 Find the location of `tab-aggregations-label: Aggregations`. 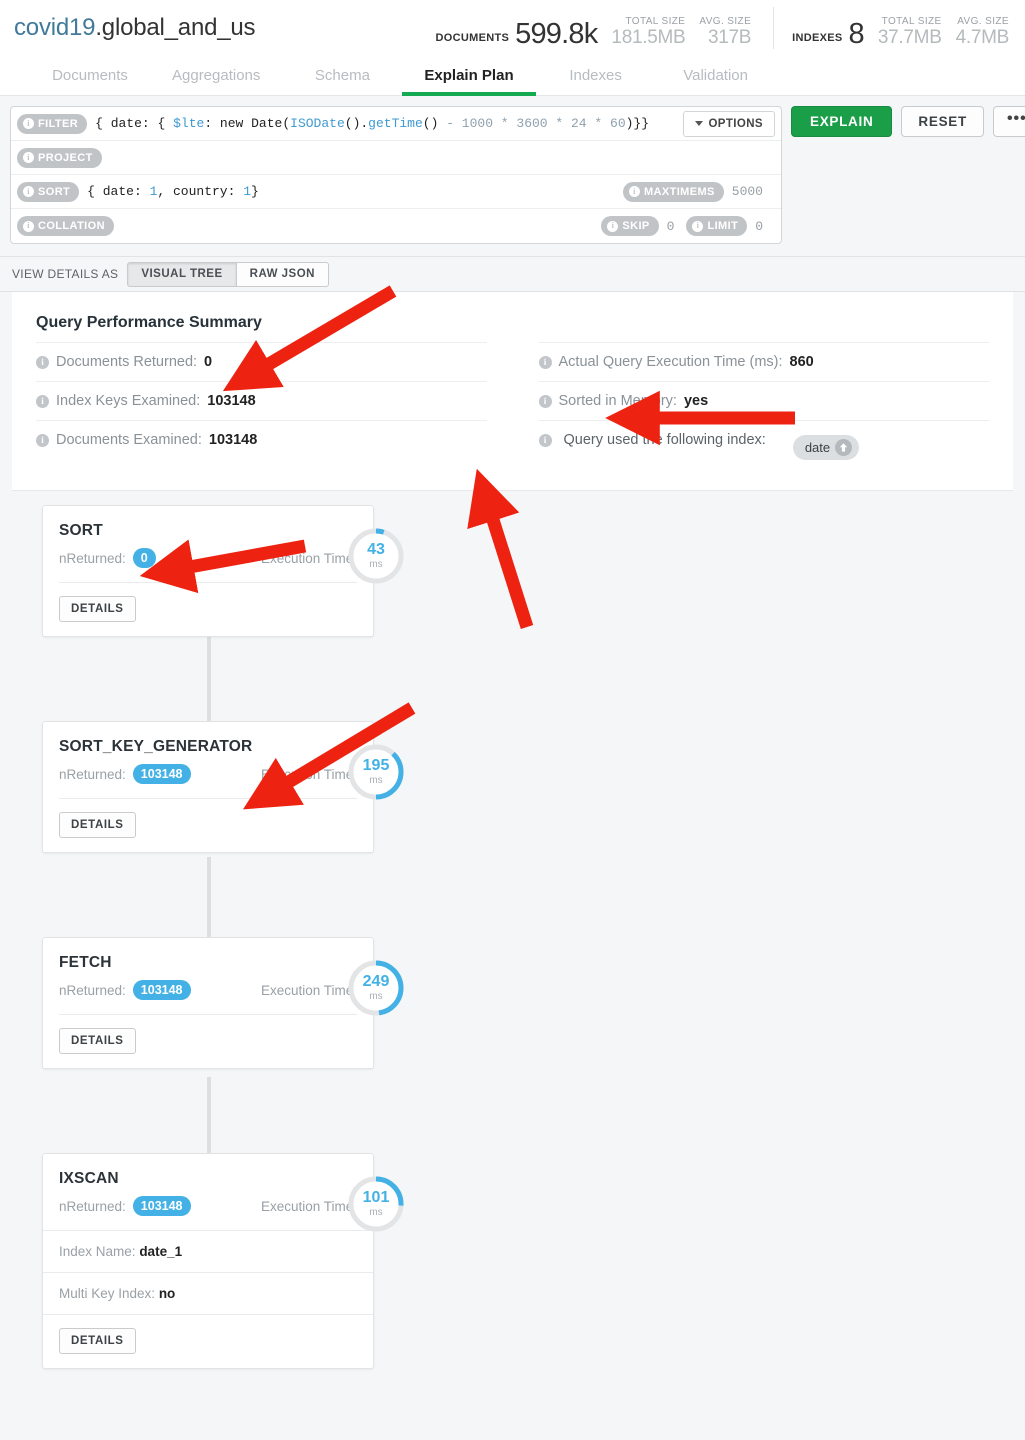

tab-aggregations-label: Aggregations is located at coordinates (216, 75).